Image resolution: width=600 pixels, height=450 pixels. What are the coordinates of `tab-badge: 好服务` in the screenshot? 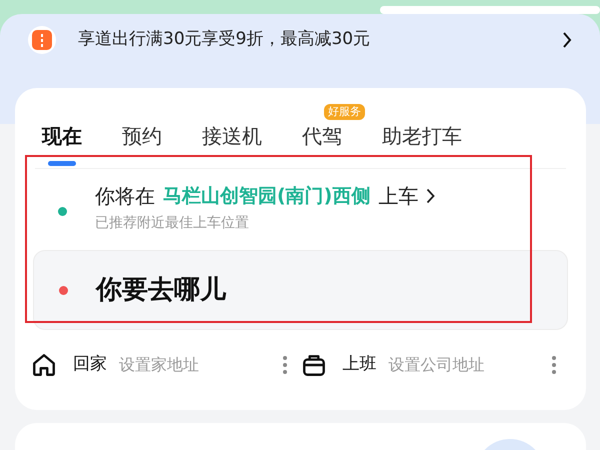 It's located at (344, 112).